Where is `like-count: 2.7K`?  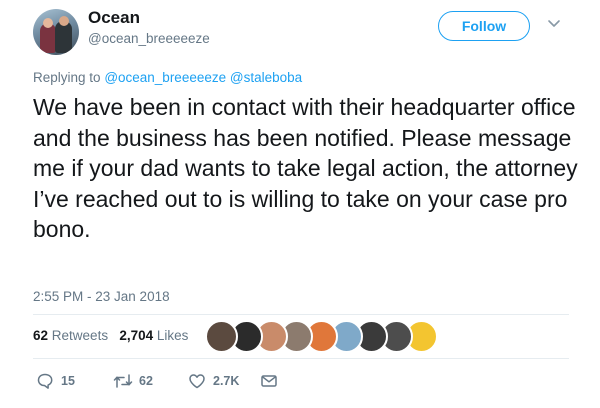
like-count: 2.7K is located at coordinates (226, 381).